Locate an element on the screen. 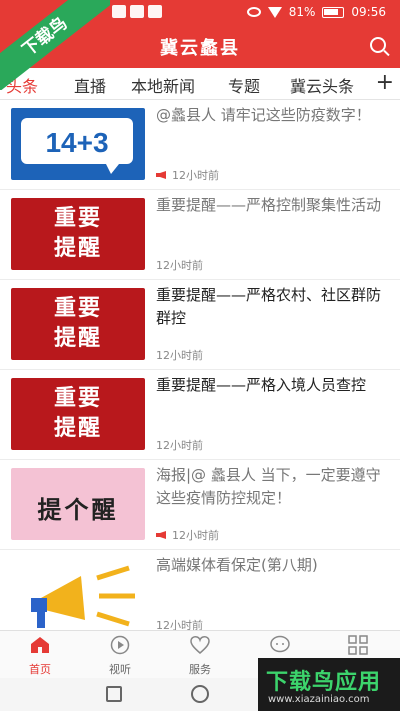 The height and width of the screenshot is (711, 400). clock: 09:56 is located at coordinates (368, 12).